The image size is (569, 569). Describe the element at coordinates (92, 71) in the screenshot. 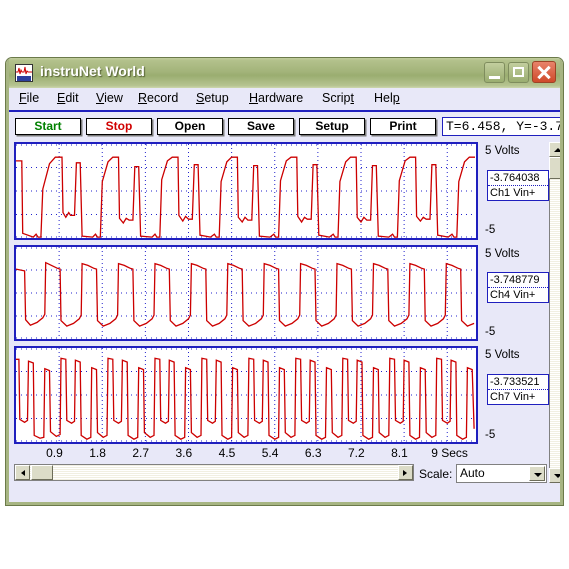

I see `window-title: instruNet World` at that location.